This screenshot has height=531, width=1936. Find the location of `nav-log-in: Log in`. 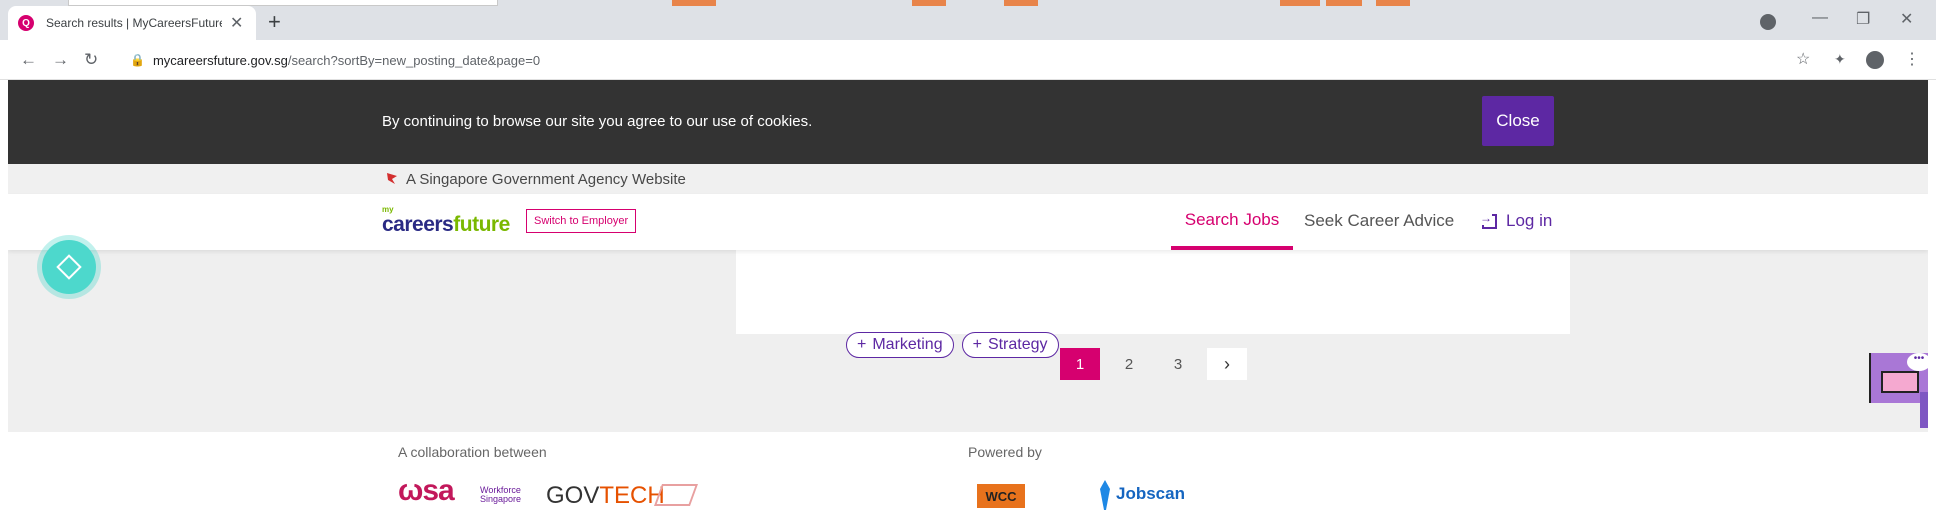

nav-log-in: Log in is located at coordinates (1516, 220).